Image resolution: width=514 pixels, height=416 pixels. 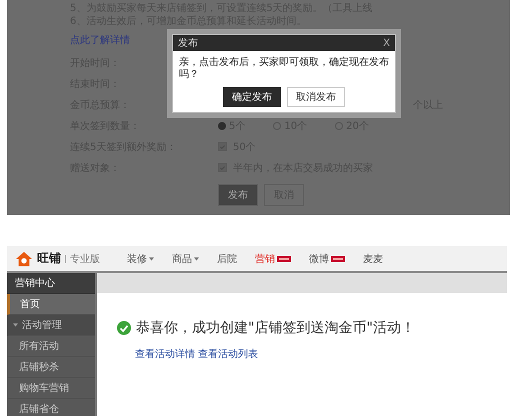 I want to click on brand-name: 旺铺, so click(x=49, y=258).